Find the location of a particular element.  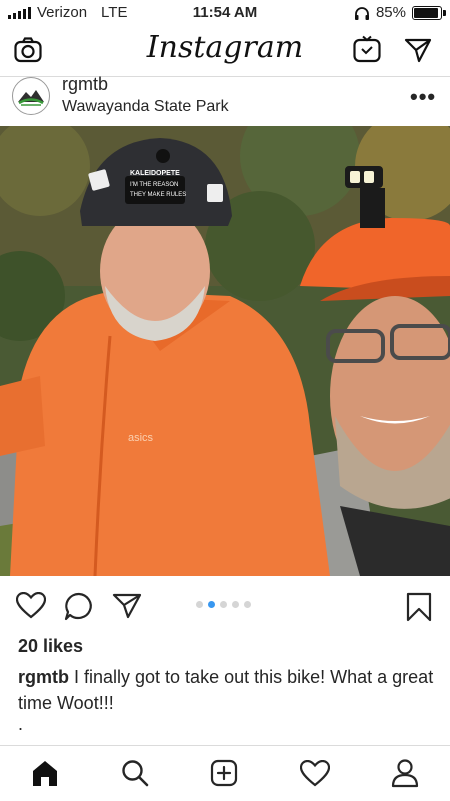

avatar-logo-icon is located at coordinates (31, 96).